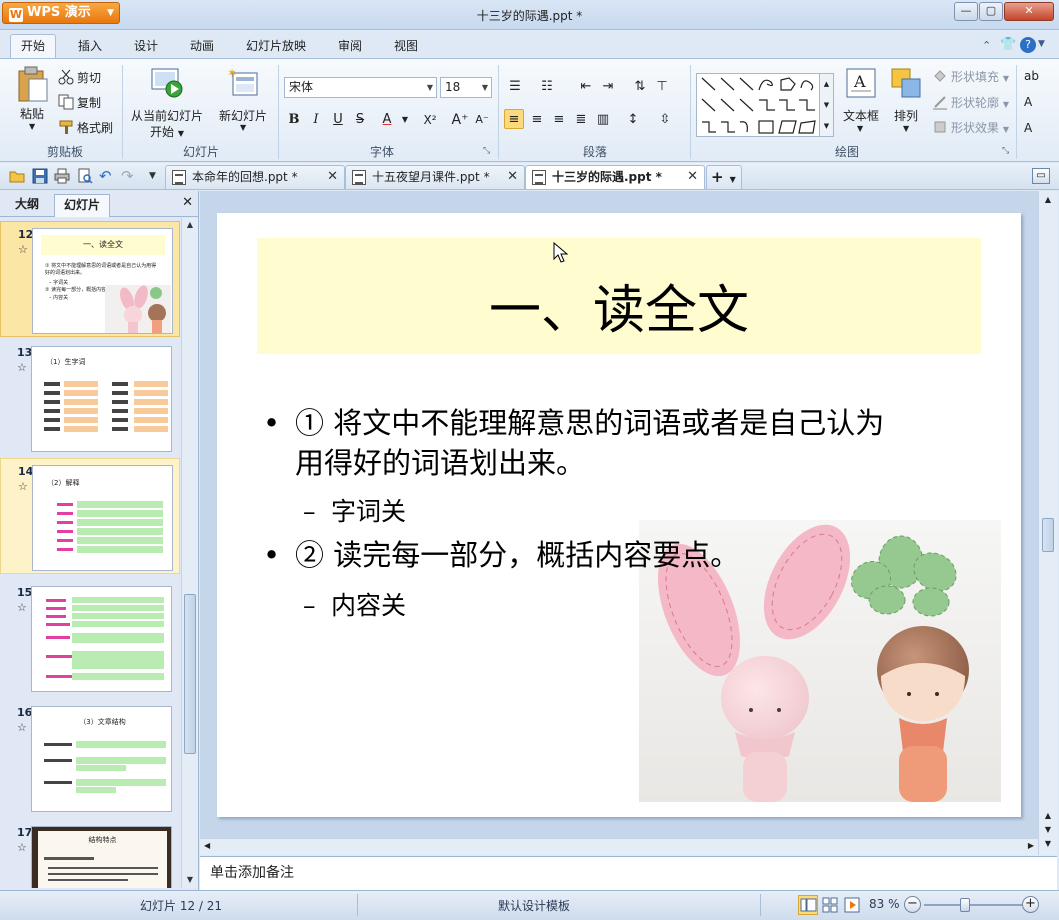 This screenshot has width=1059, height=920. What do you see at coordinates (79, 102) in the screenshot?
I see `copy-button: 复制` at bounding box center [79, 102].